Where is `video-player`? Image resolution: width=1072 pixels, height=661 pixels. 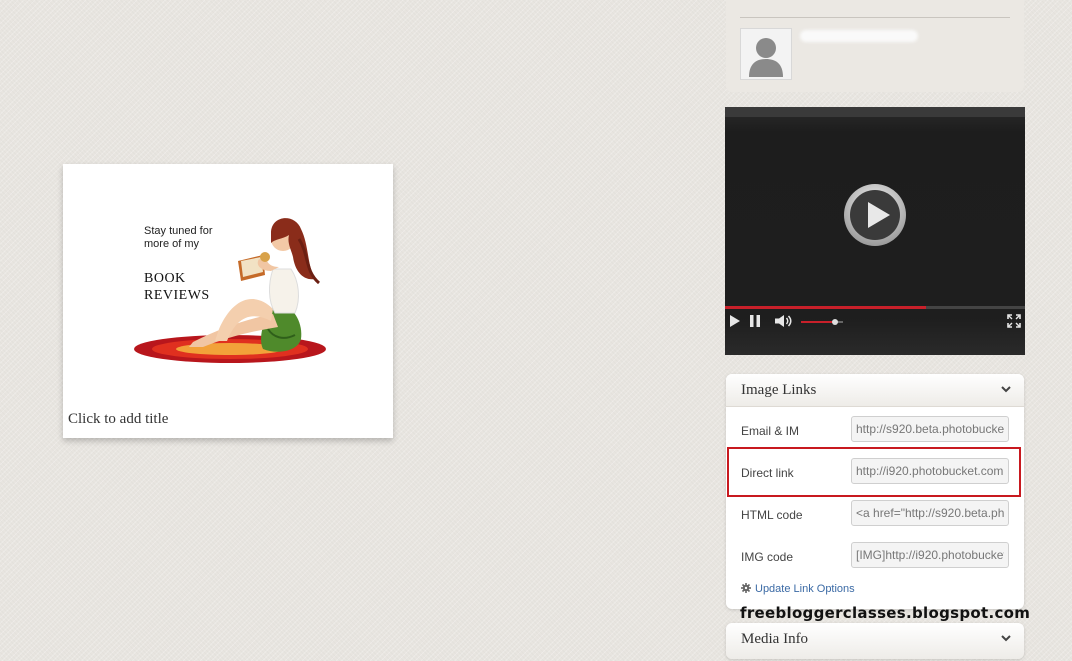
video-player is located at coordinates (875, 231).